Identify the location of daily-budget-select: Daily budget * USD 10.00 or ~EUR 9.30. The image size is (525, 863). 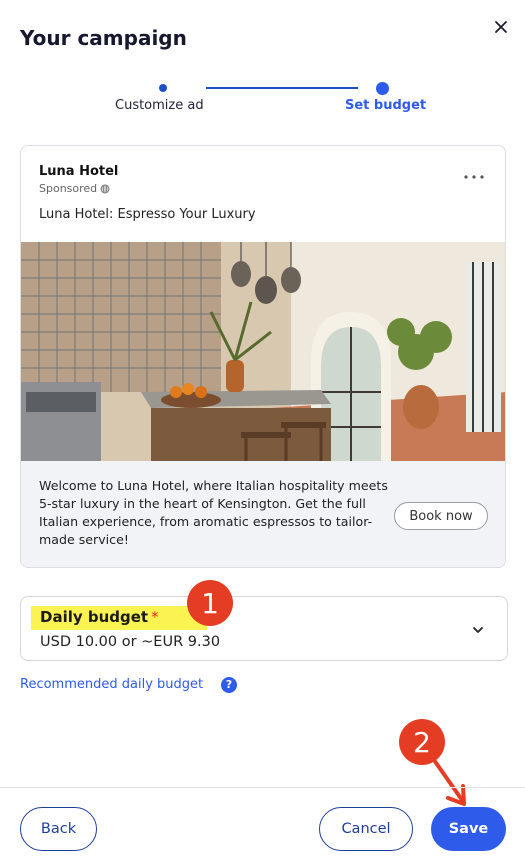
(264, 628).